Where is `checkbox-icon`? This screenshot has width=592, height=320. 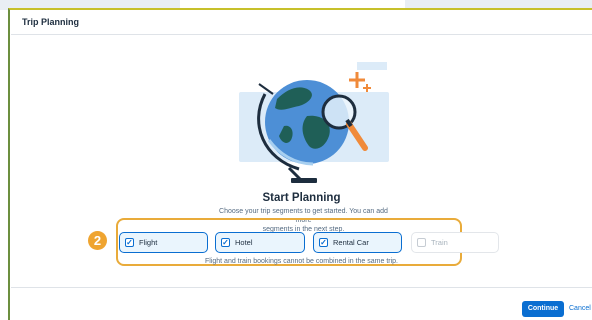
checkbox-icon is located at coordinates (421, 242).